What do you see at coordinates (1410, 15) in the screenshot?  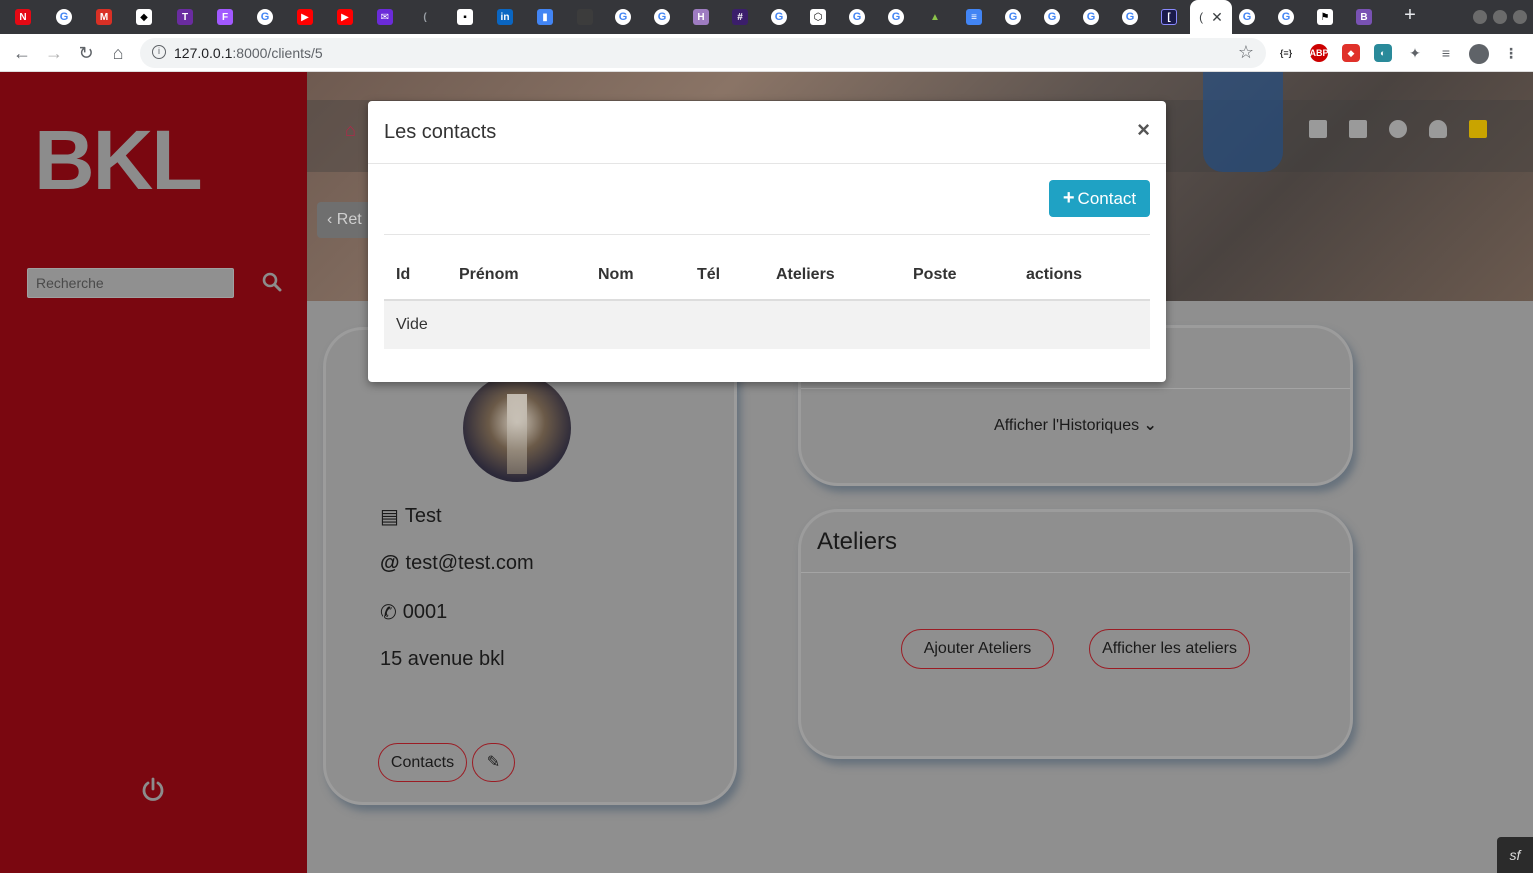 I see `new-tab-button: +` at bounding box center [1410, 15].